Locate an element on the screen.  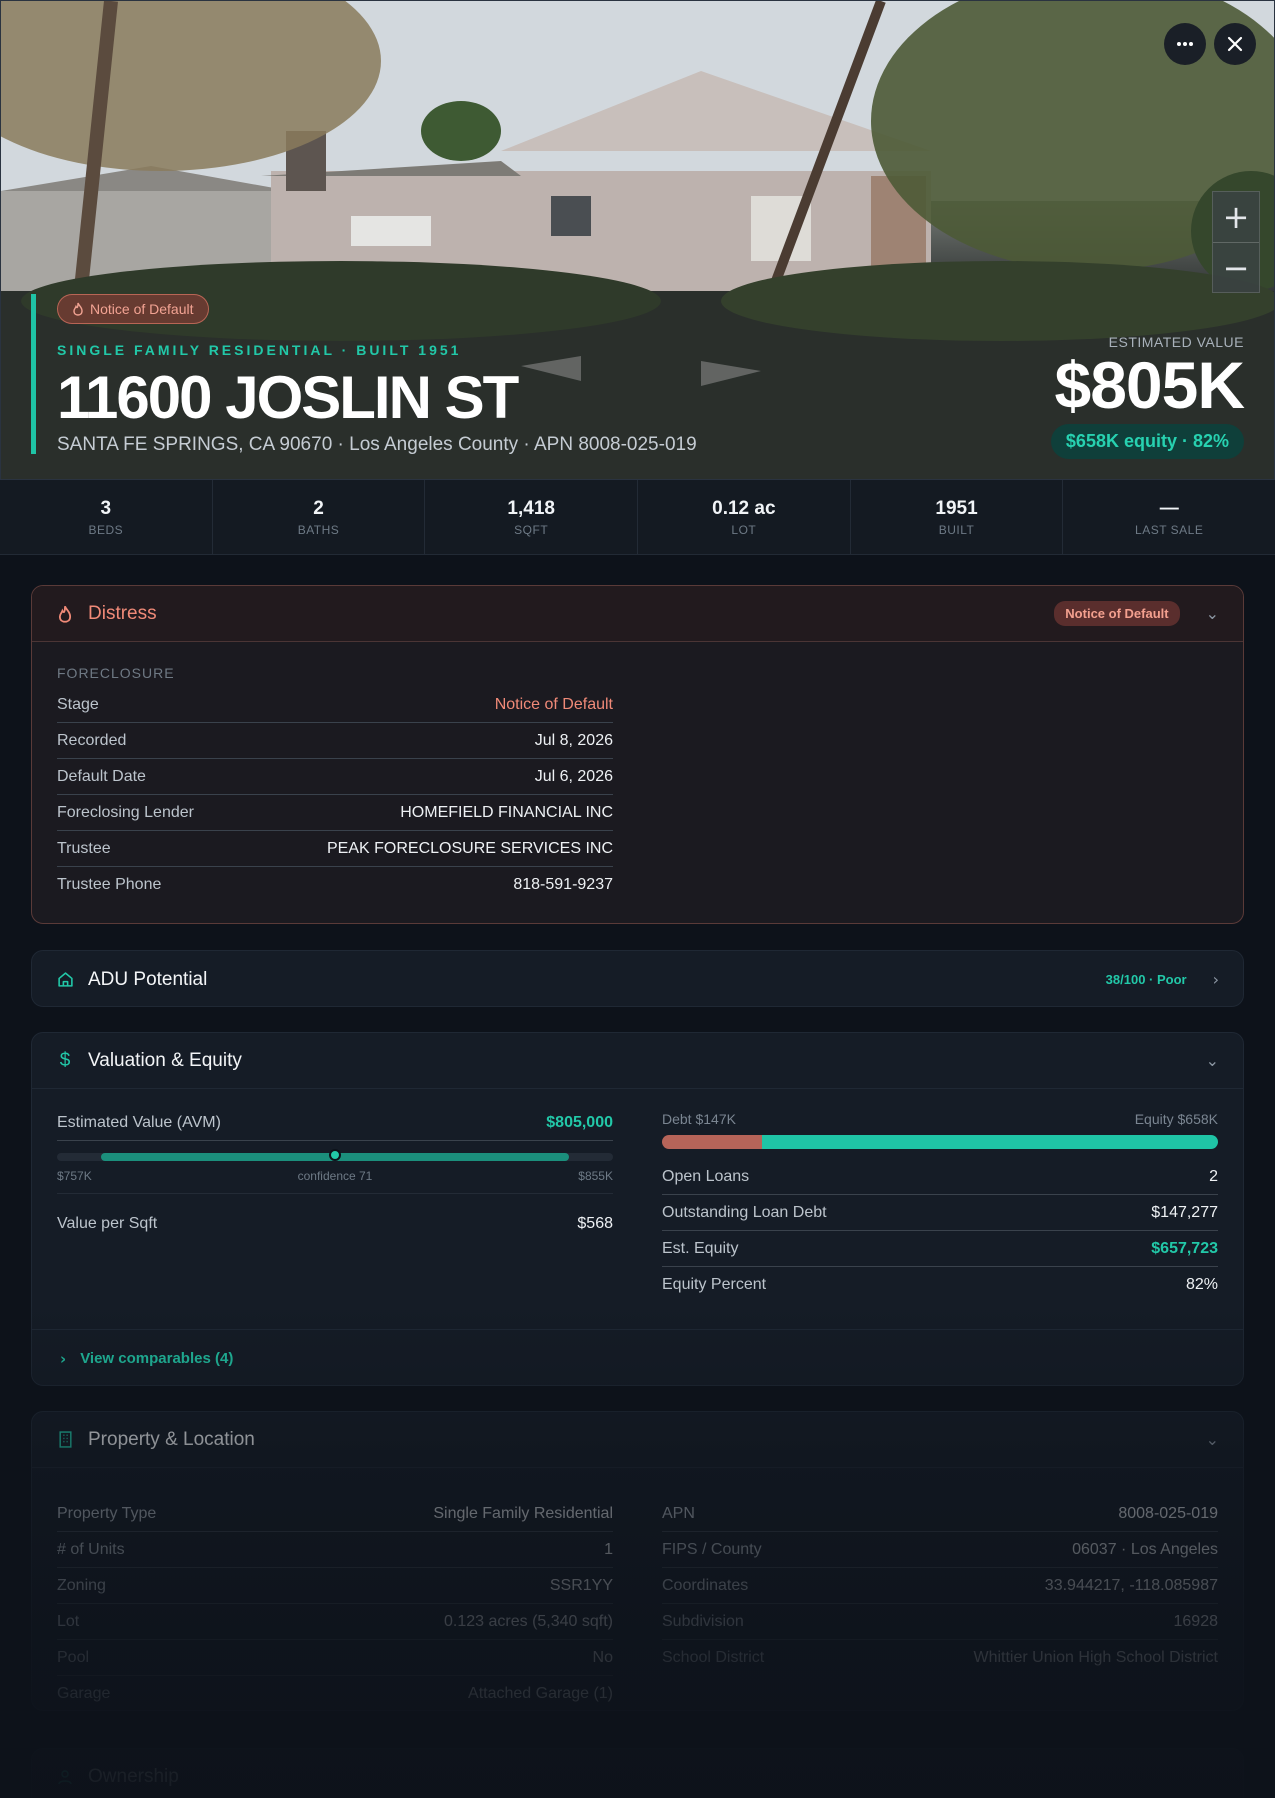
close-icon is located at coordinates (1235, 44).